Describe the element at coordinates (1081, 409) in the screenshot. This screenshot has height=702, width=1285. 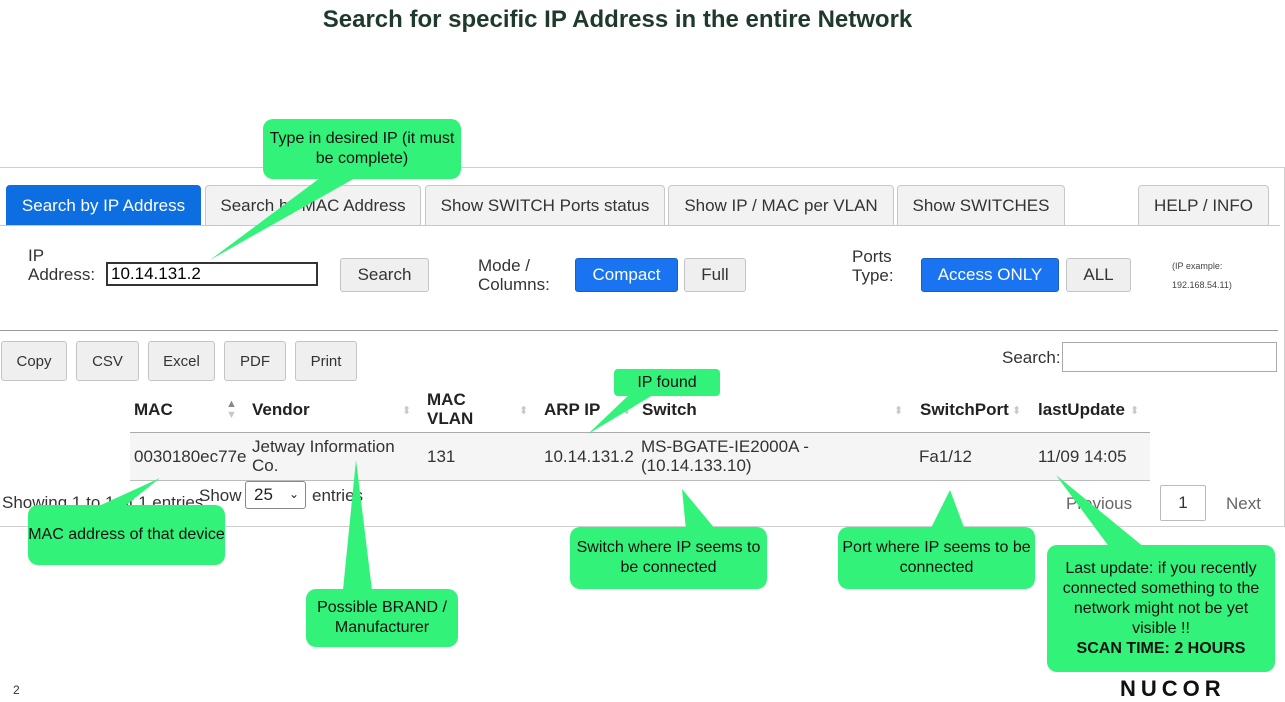
I see `col-header-lastupdate: lastUpdate` at that location.